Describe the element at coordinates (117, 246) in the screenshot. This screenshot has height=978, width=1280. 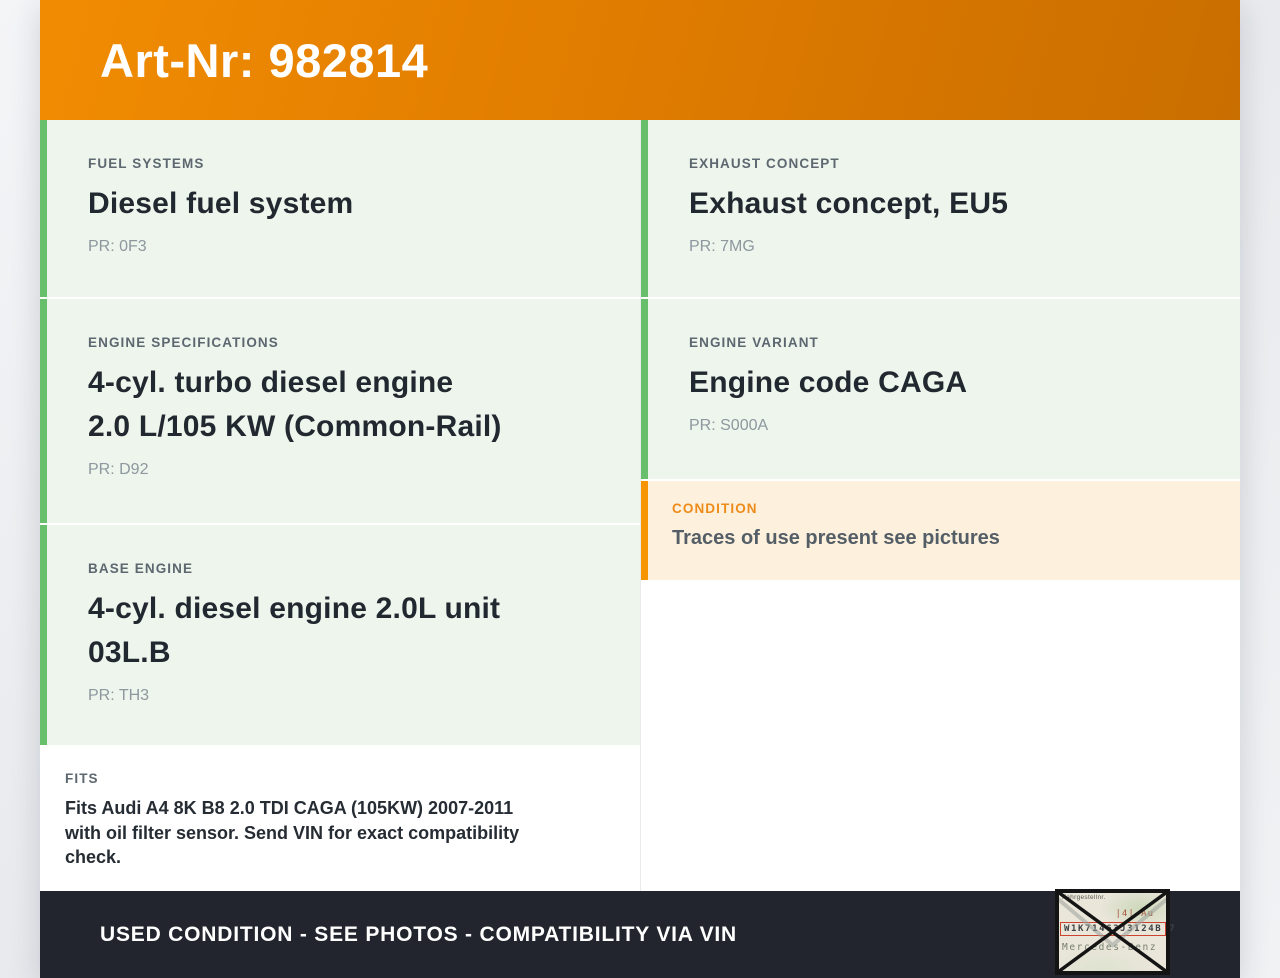
I see `pr-code: PR: 0F3` at that location.